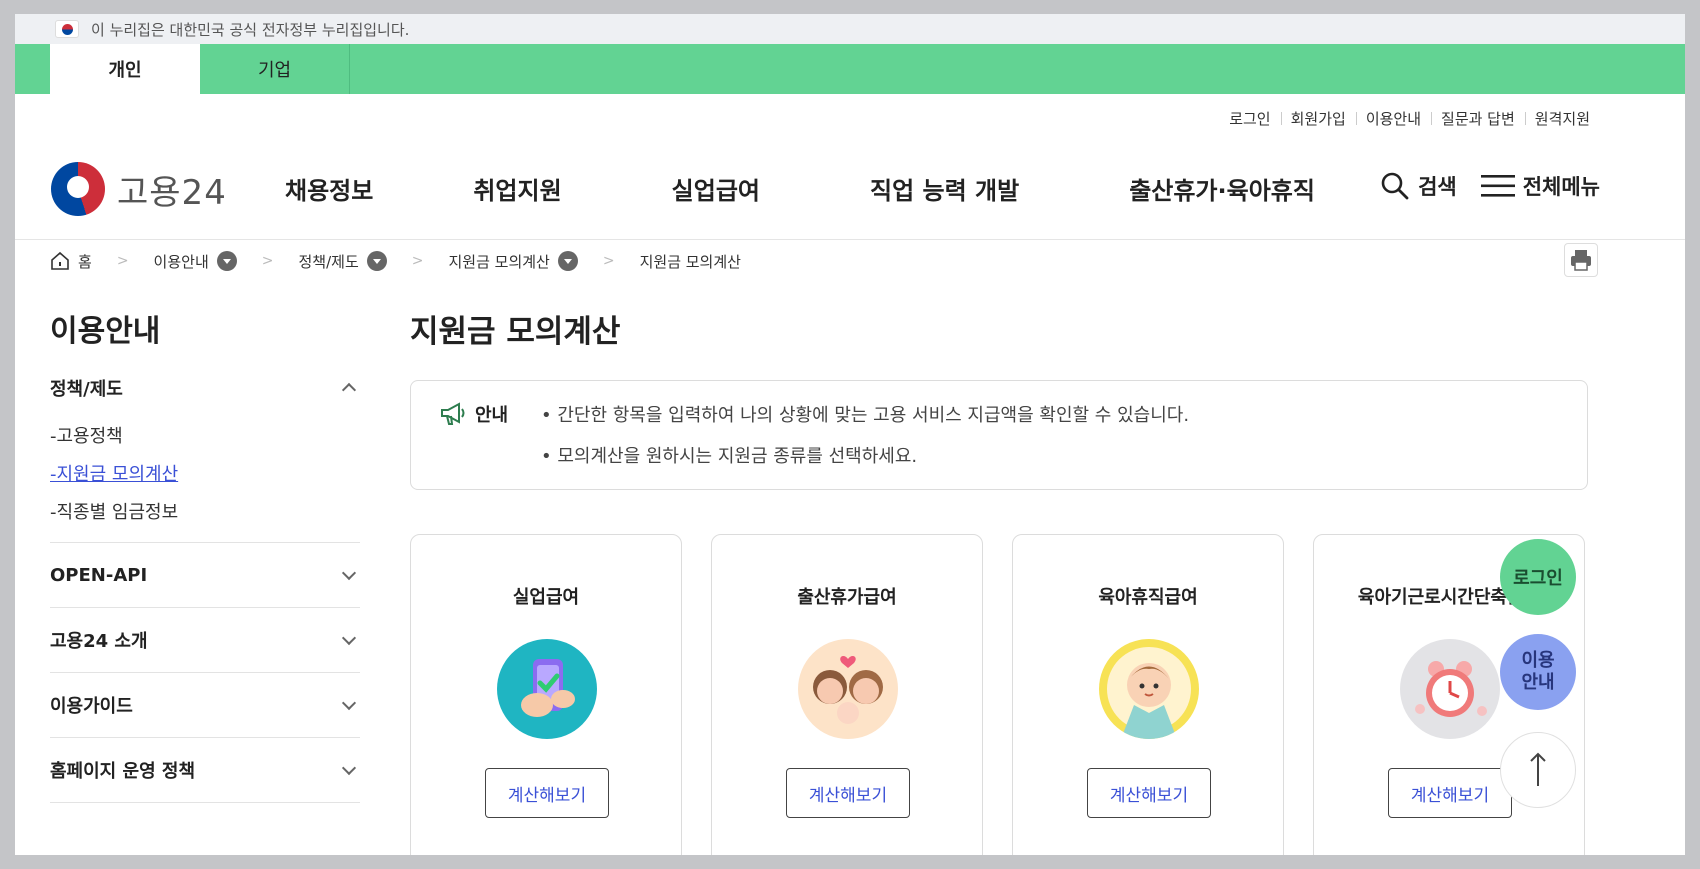 The height and width of the screenshot is (869, 1700). I want to click on util-guide-link: 이용안내, so click(1393, 118).